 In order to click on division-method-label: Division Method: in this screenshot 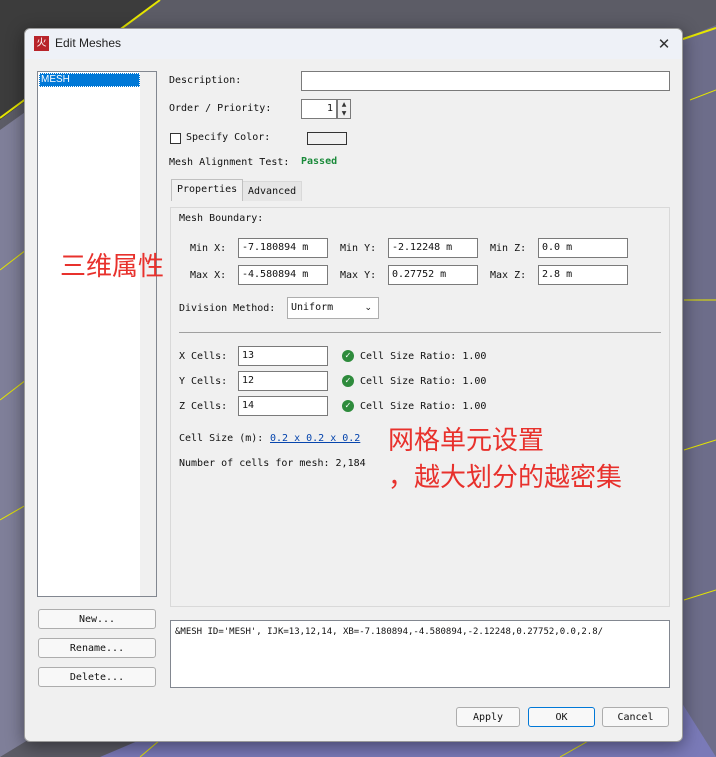, I will do `click(227, 308)`.